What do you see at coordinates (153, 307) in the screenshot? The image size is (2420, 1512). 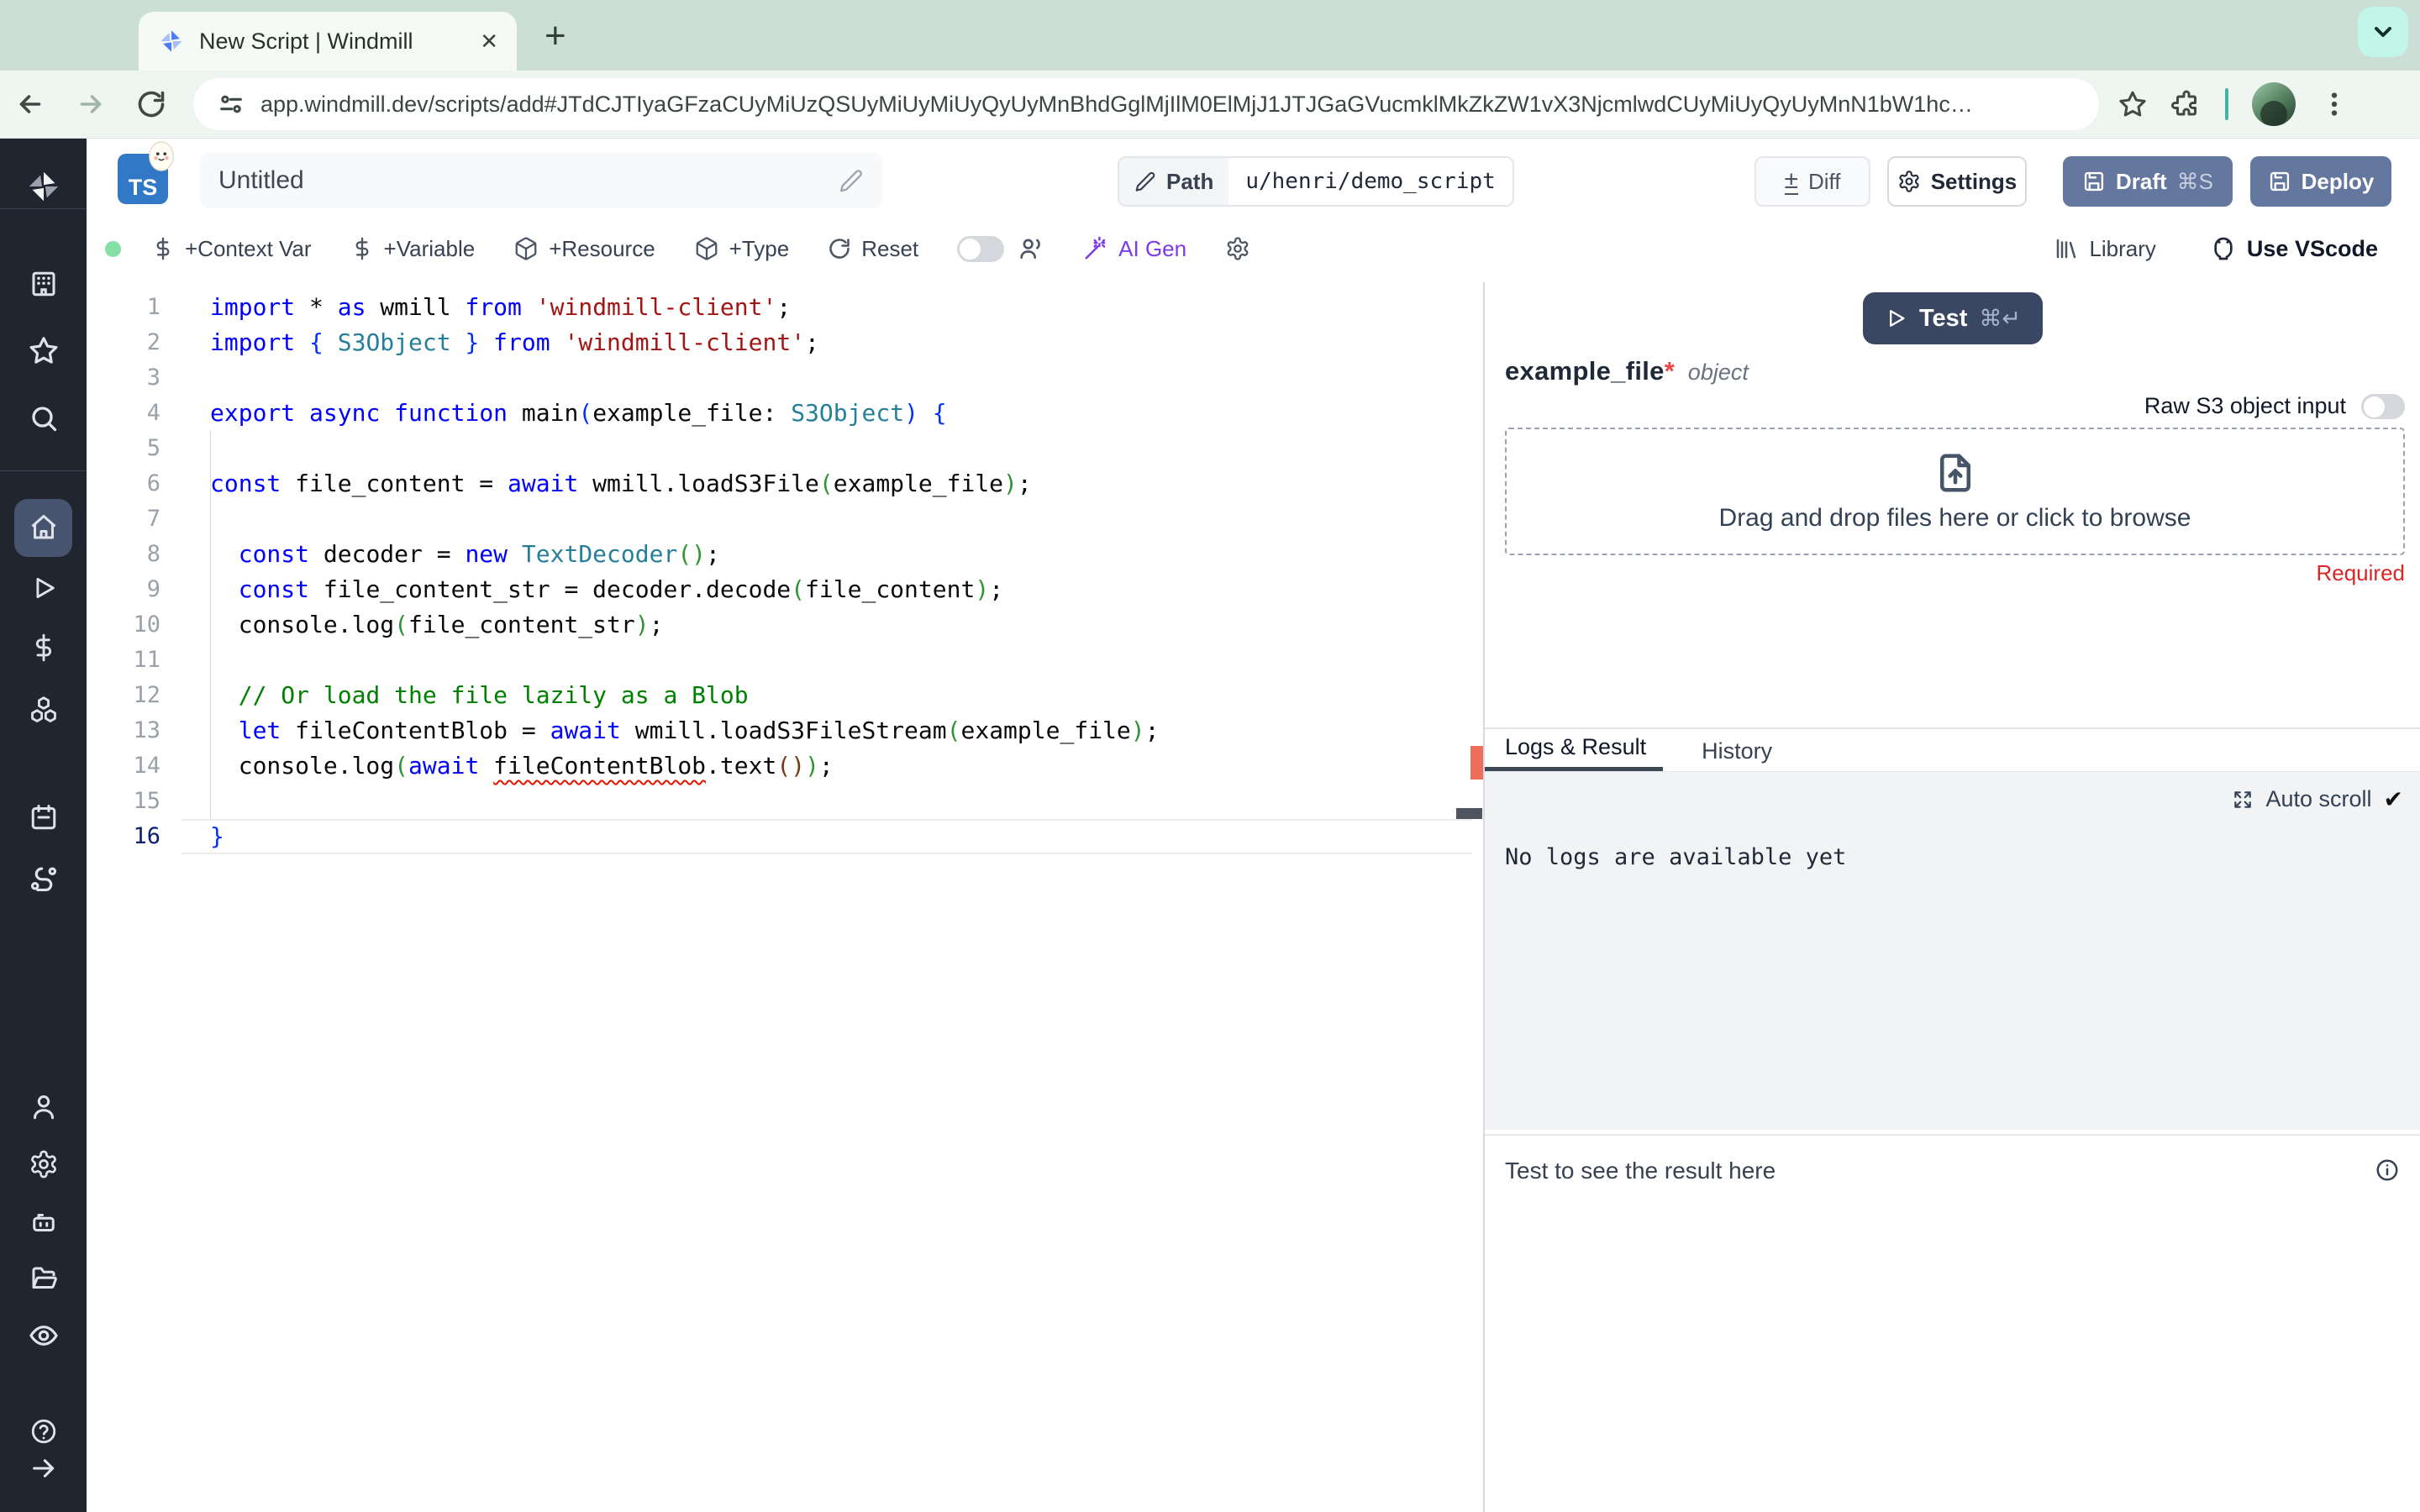 I see `line-number: 1` at bounding box center [153, 307].